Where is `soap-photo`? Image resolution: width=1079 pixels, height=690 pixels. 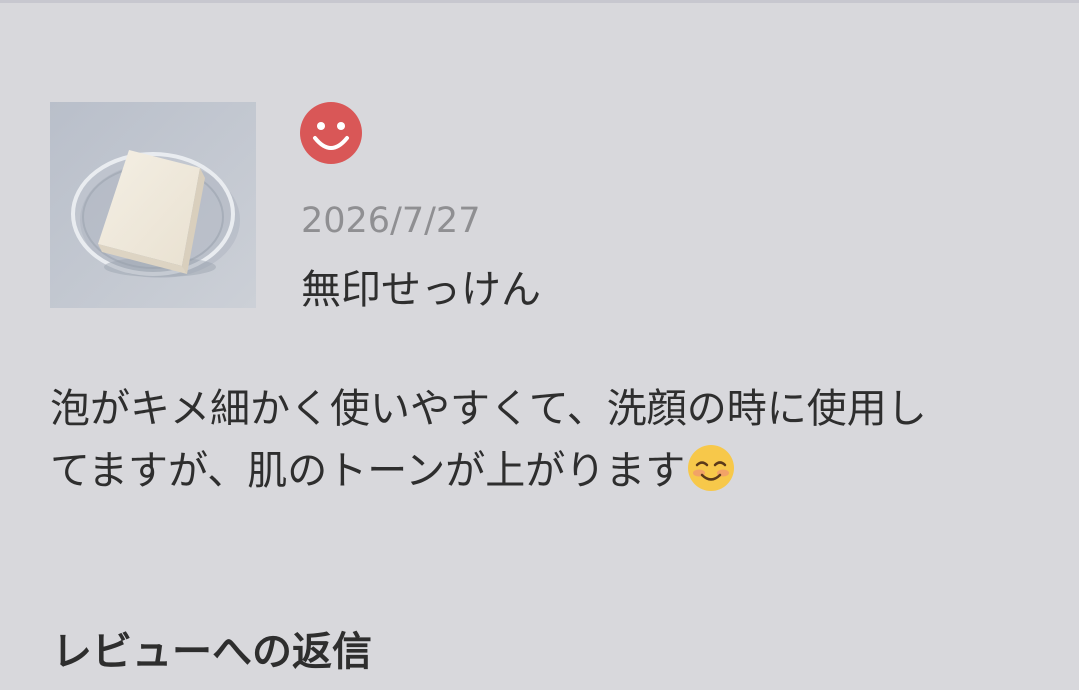 soap-photo is located at coordinates (153, 205).